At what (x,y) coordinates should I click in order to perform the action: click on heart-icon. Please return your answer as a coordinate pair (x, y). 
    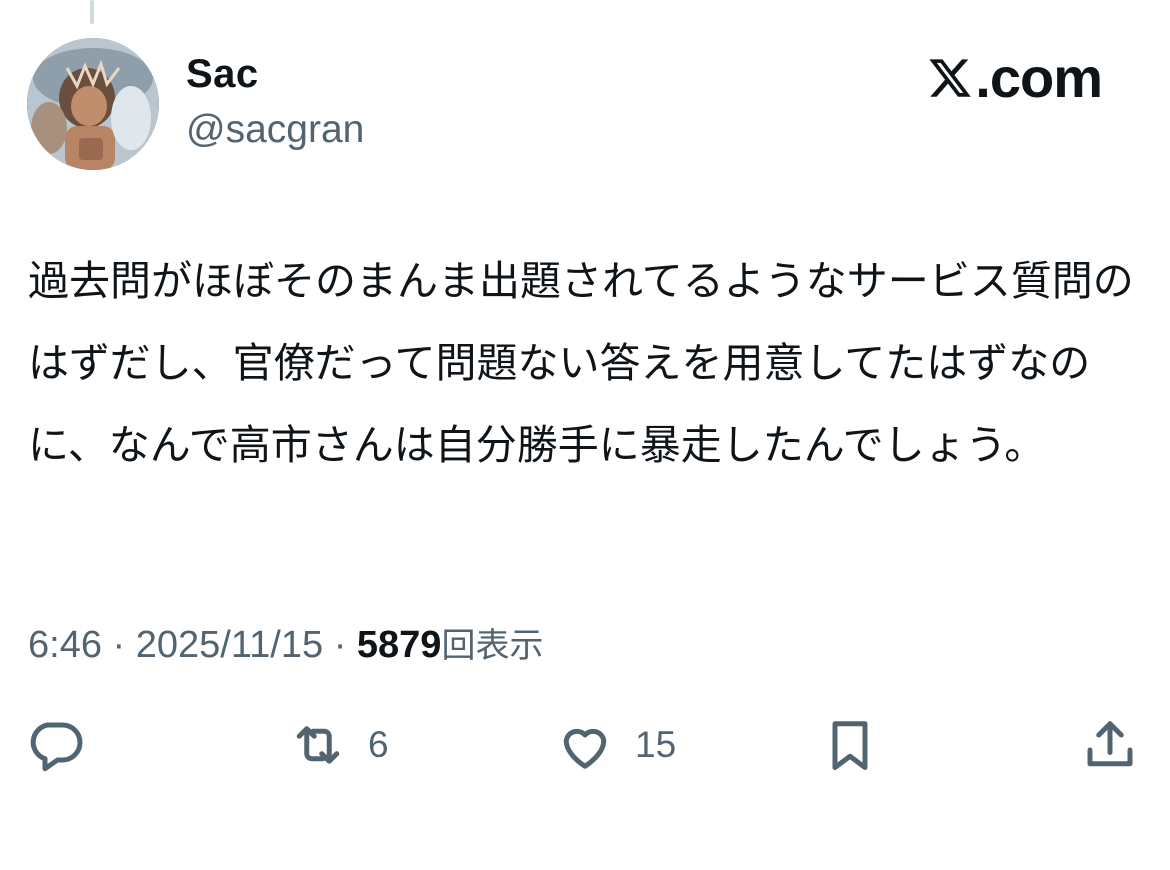
    Looking at the image, I should click on (585, 748).